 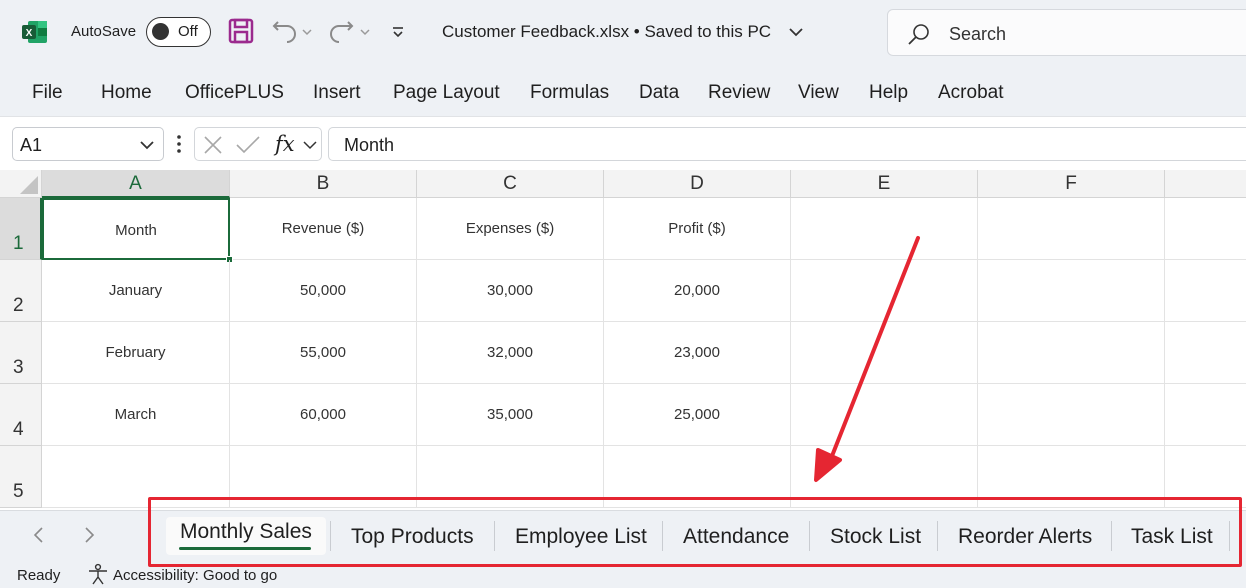 What do you see at coordinates (510, 184) in the screenshot?
I see `column-header-c: C` at bounding box center [510, 184].